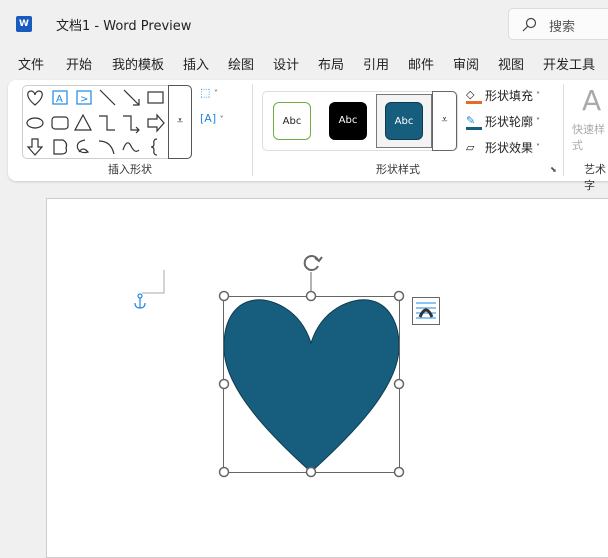 The image size is (608, 558). Describe the element at coordinates (241, 63) in the screenshot. I see `tab-draw: 绘图` at that location.